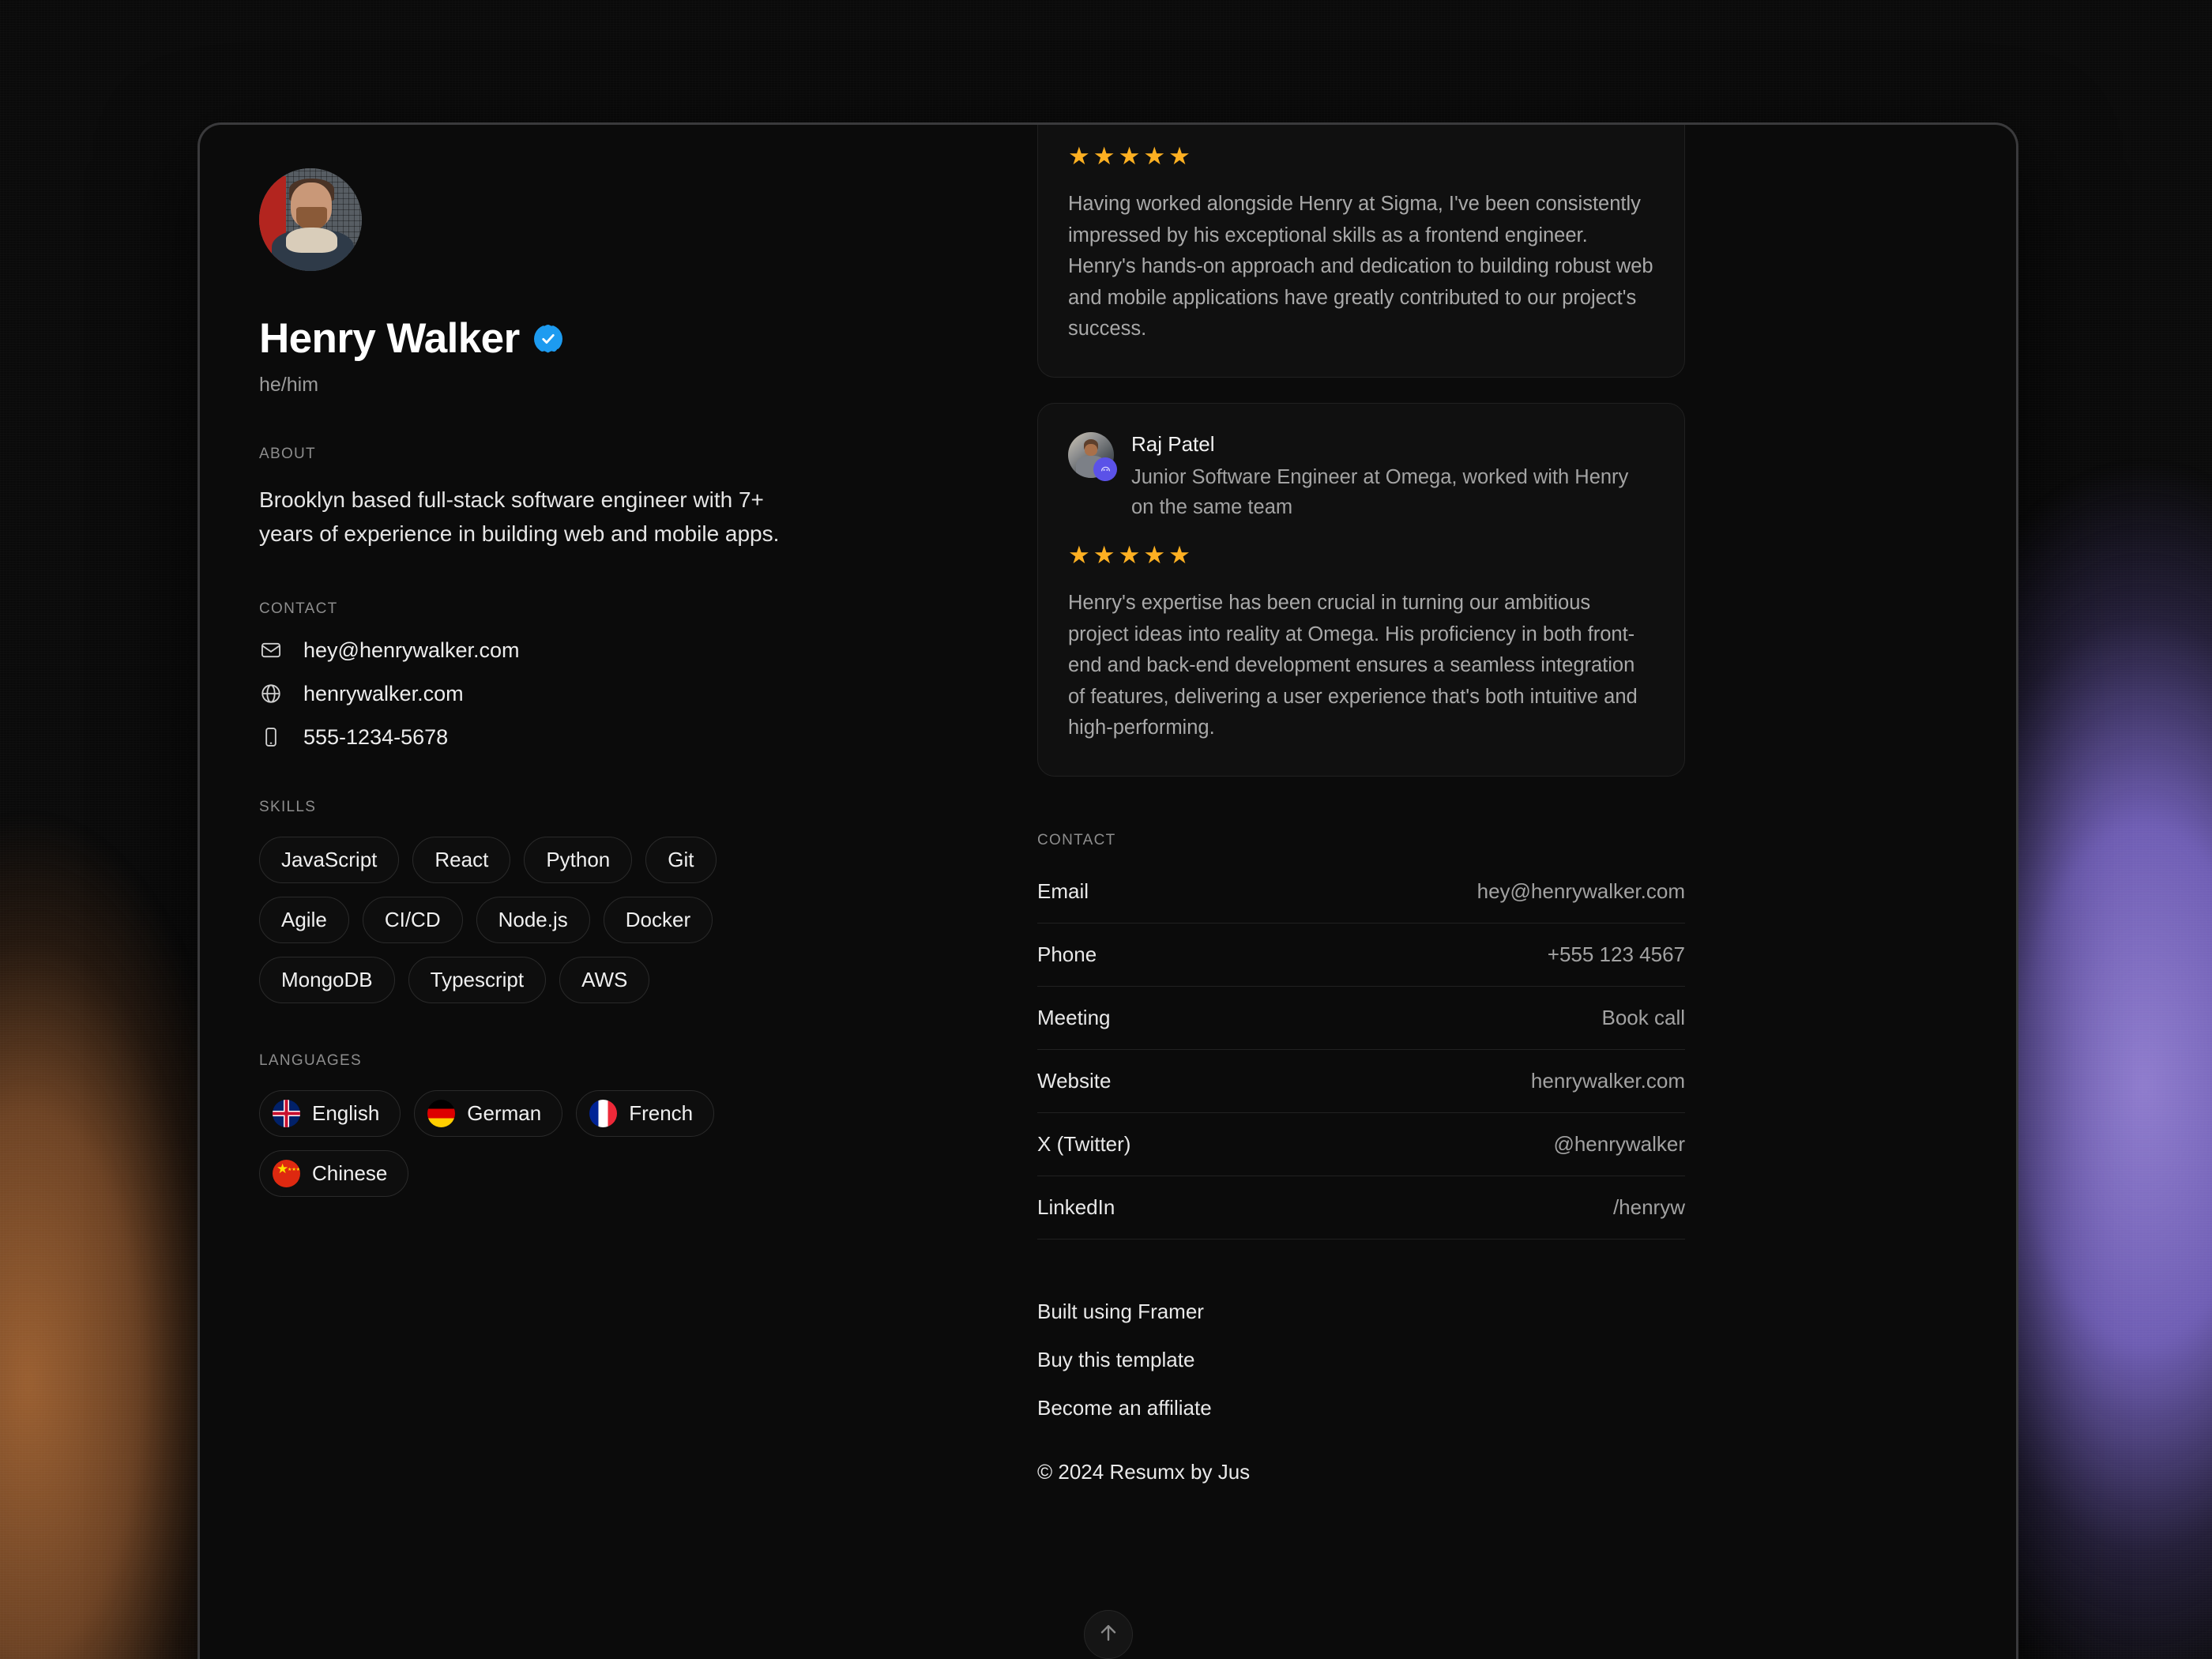  Describe the element at coordinates (329, 860) in the screenshot. I see `skill-chip: JavaScript` at that location.